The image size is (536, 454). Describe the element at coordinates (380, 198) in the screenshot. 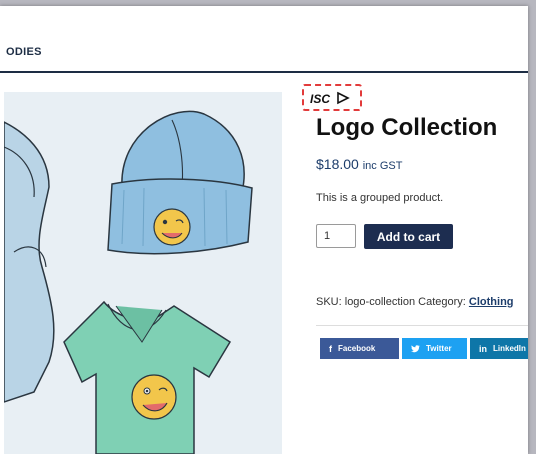

I see `product-description: This is a grouped product.` at that location.